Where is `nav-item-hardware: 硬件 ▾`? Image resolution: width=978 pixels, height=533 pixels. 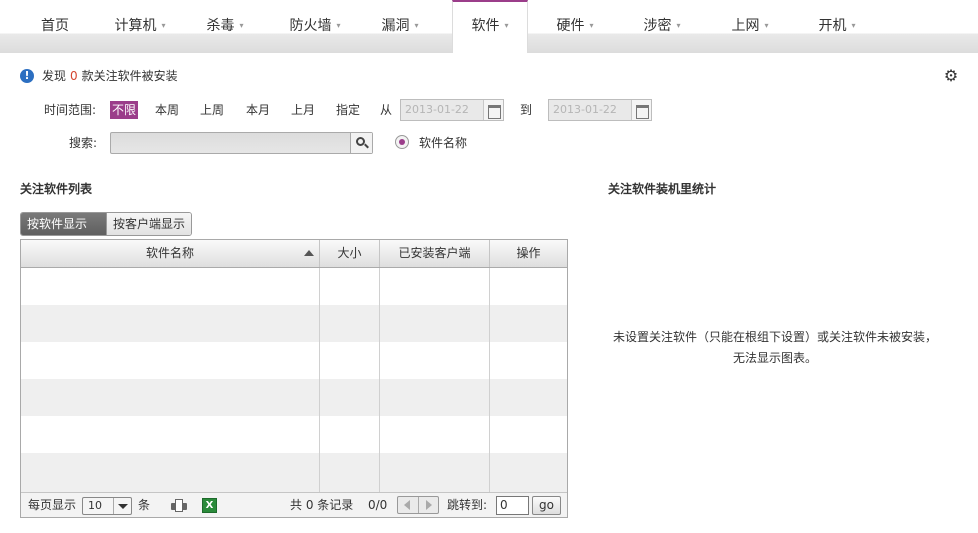 nav-item-hardware: 硬件 ▾ is located at coordinates (575, 26).